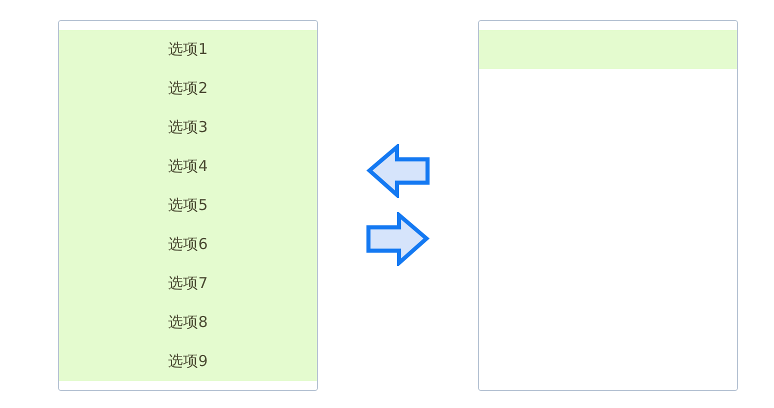 The height and width of the screenshot is (408, 774). What do you see at coordinates (188, 205) in the screenshot?
I see `list-item: 选项5` at bounding box center [188, 205].